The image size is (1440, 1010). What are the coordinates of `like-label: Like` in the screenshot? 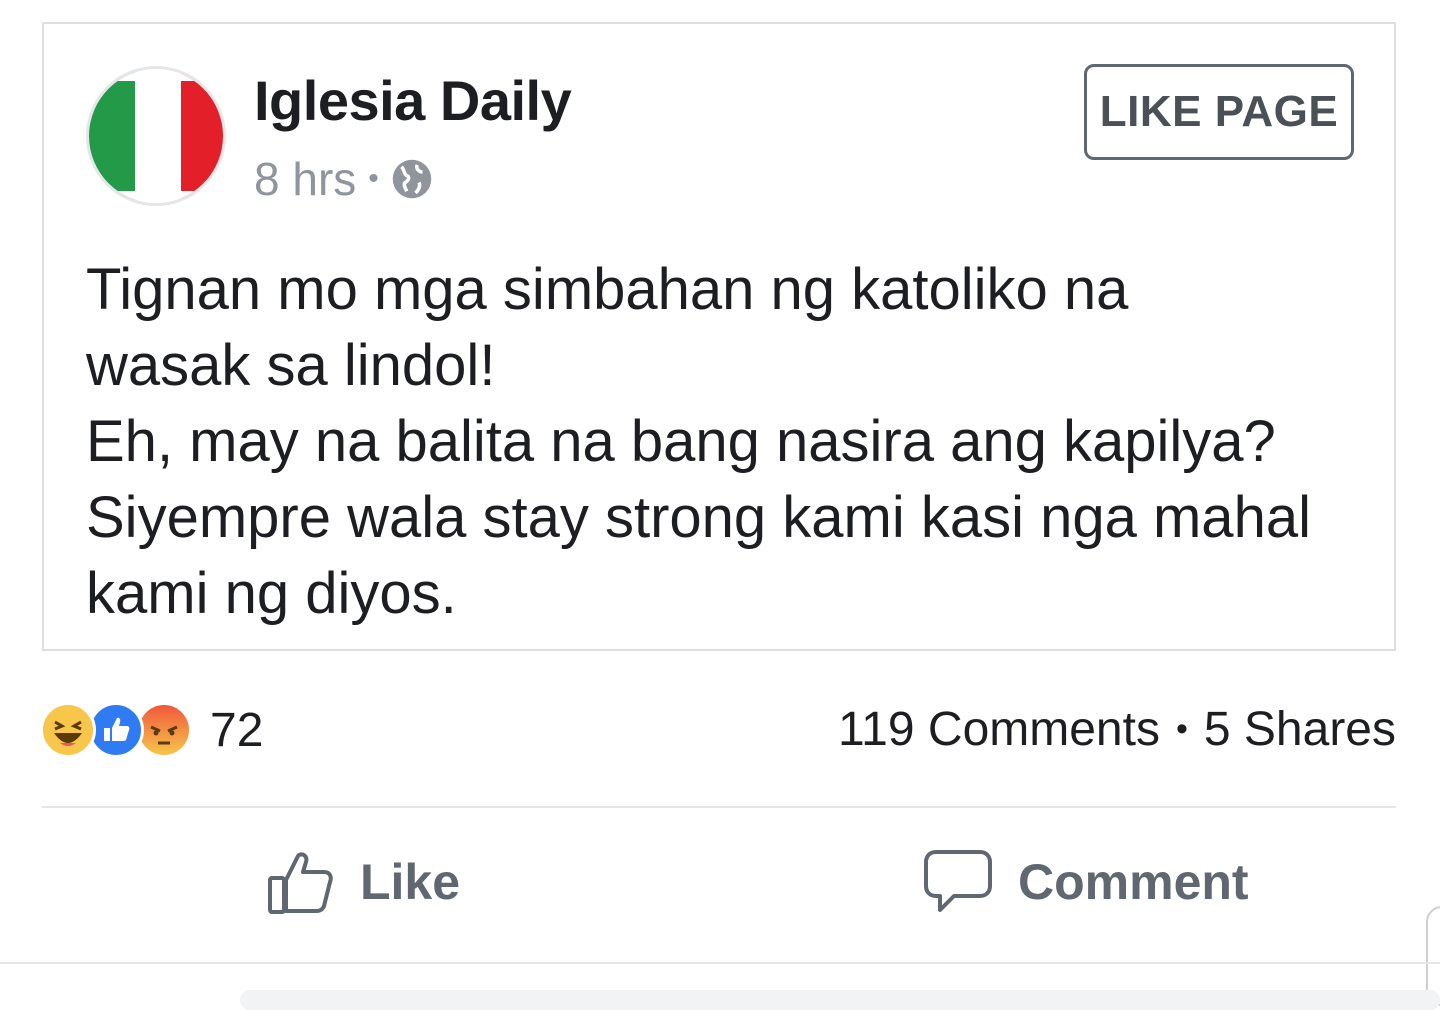 It's located at (410, 882).